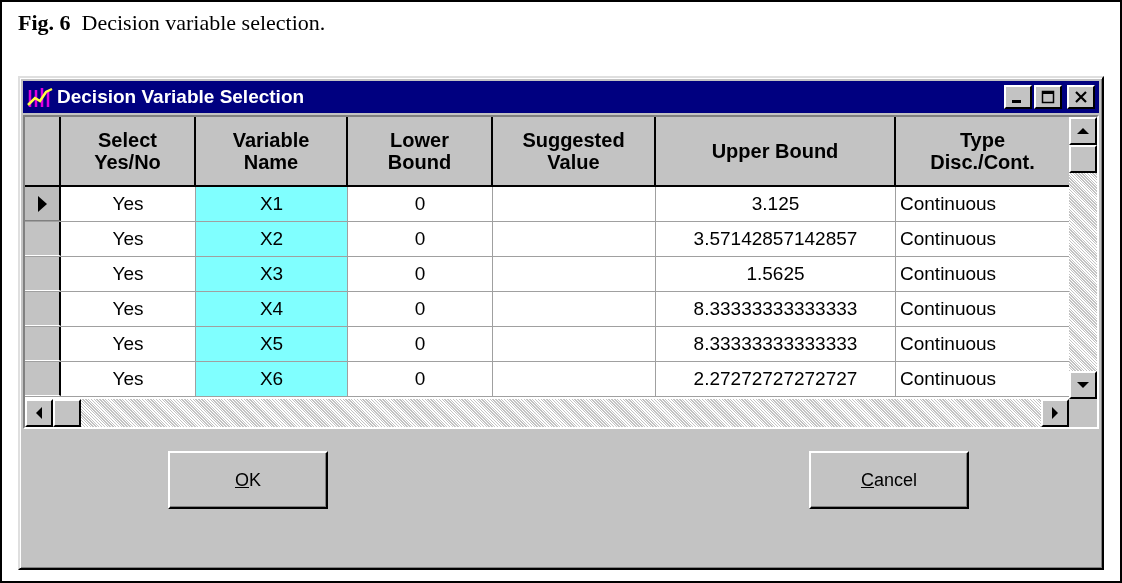  What do you see at coordinates (776, 204) in the screenshot?
I see `table-cell: 3.125` at bounding box center [776, 204].